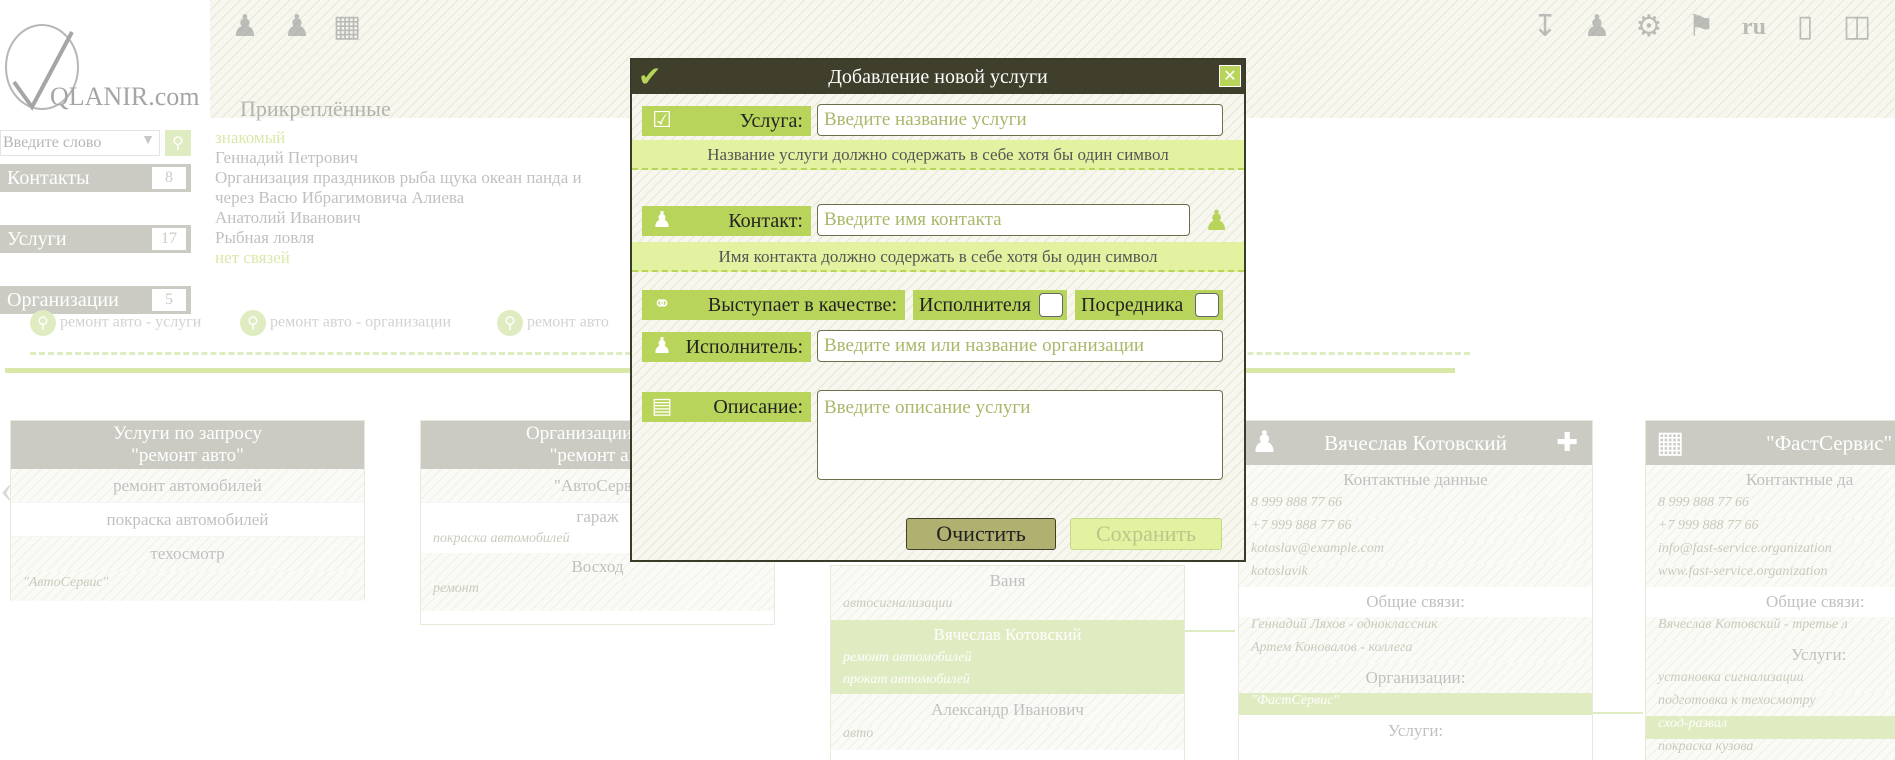  What do you see at coordinates (726, 121) in the screenshot?
I see `service-label: ☑ Услуга:` at bounding box center [726, 121].